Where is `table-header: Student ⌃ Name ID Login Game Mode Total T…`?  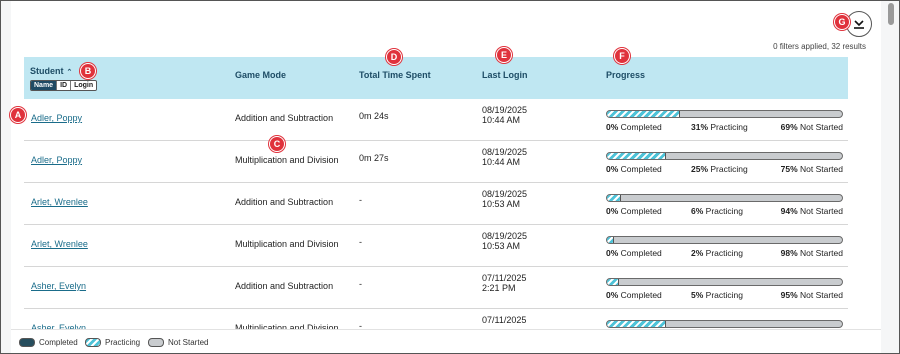 table-header: Student ⌃ Name ID Login Game Mode Total T… is located at coordinates (436, 78).